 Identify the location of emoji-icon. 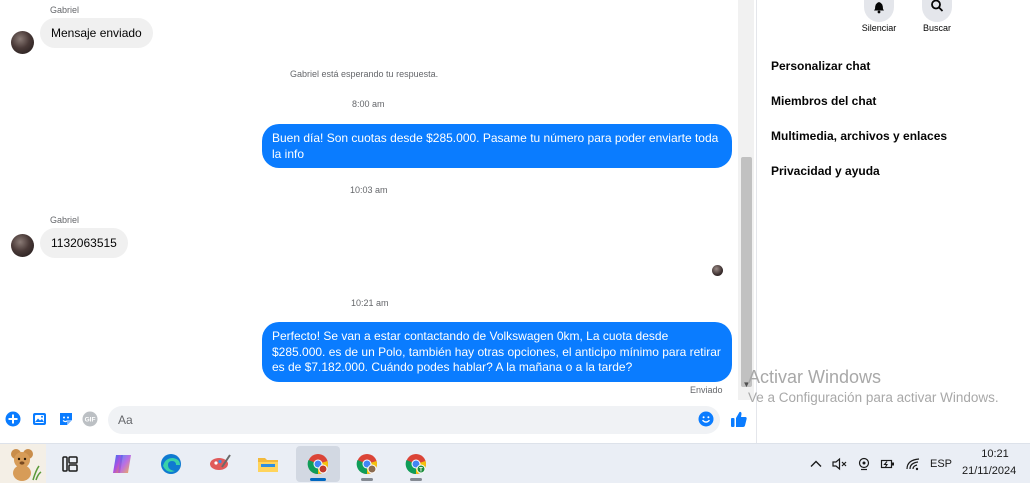
(706, 419).